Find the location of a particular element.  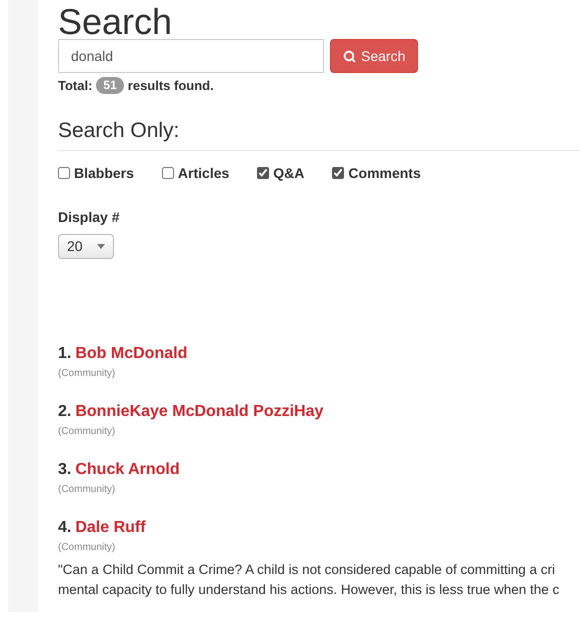

result-number: 3. is located at coordinates (65, 470).